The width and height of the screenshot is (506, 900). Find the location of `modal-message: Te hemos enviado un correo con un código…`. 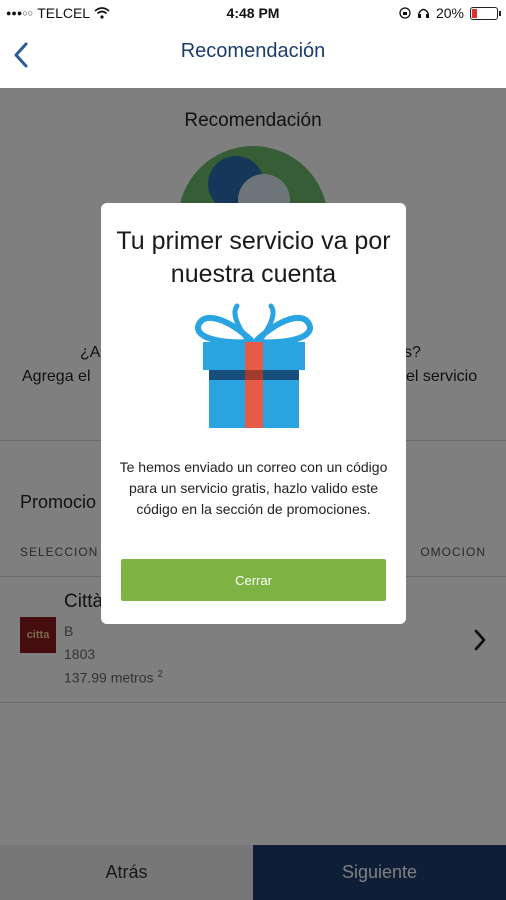

modal-message: Te hemos enviado un correo con un código… is located at coordinates (253, 488).